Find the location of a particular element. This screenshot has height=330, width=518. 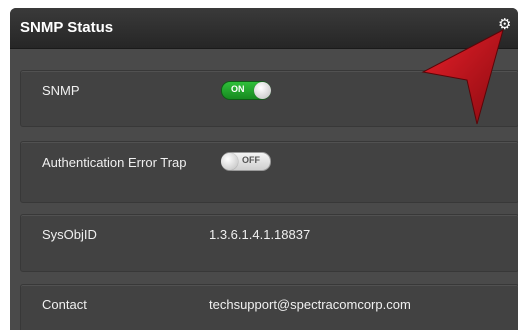

auth-error-trap-toggle: OFF is located at coordinates (246, 161).